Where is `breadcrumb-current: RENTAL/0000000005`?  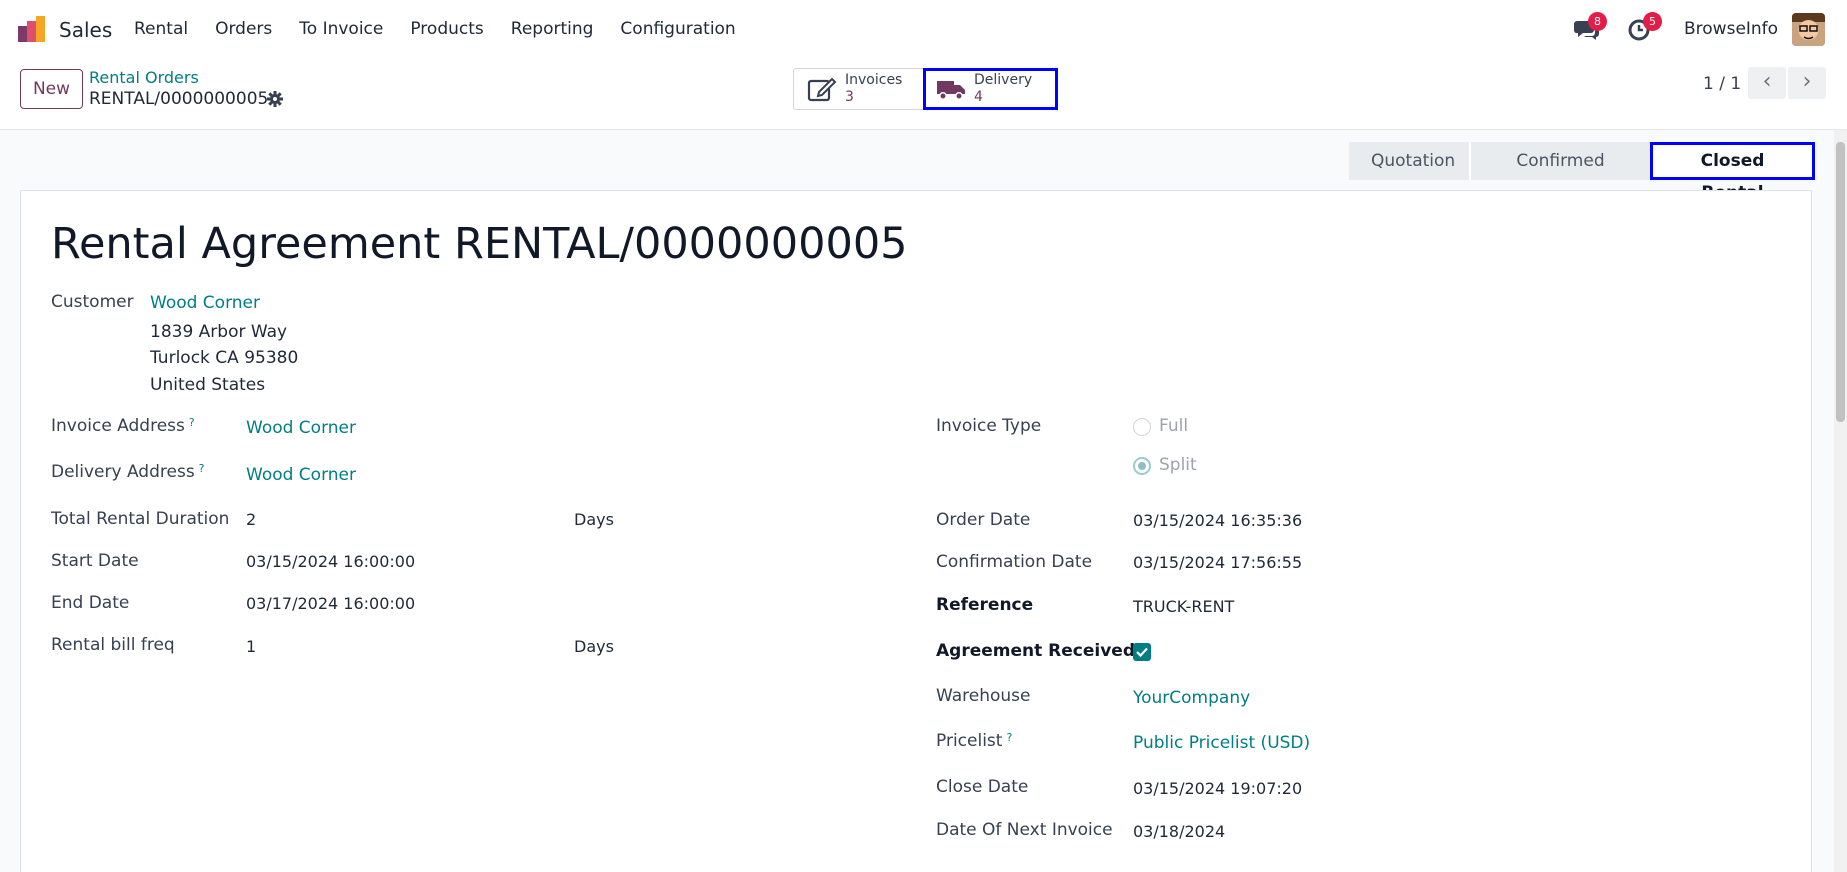 breadcrumb-current: RENTAL/0000000005 is located at coordinates (179, 99).